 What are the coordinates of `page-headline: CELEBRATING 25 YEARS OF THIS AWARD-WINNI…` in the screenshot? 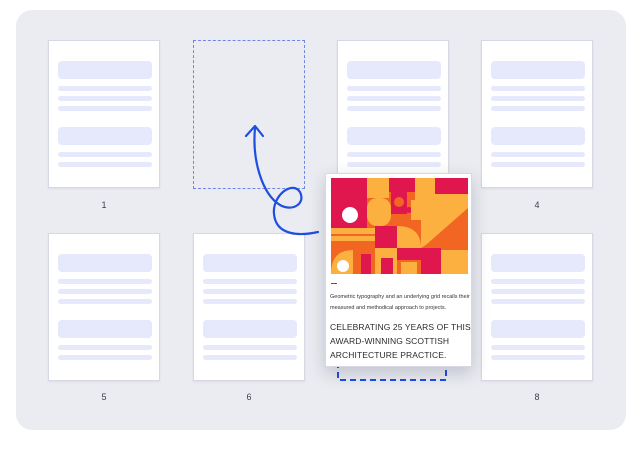 It's located at (400, 341).